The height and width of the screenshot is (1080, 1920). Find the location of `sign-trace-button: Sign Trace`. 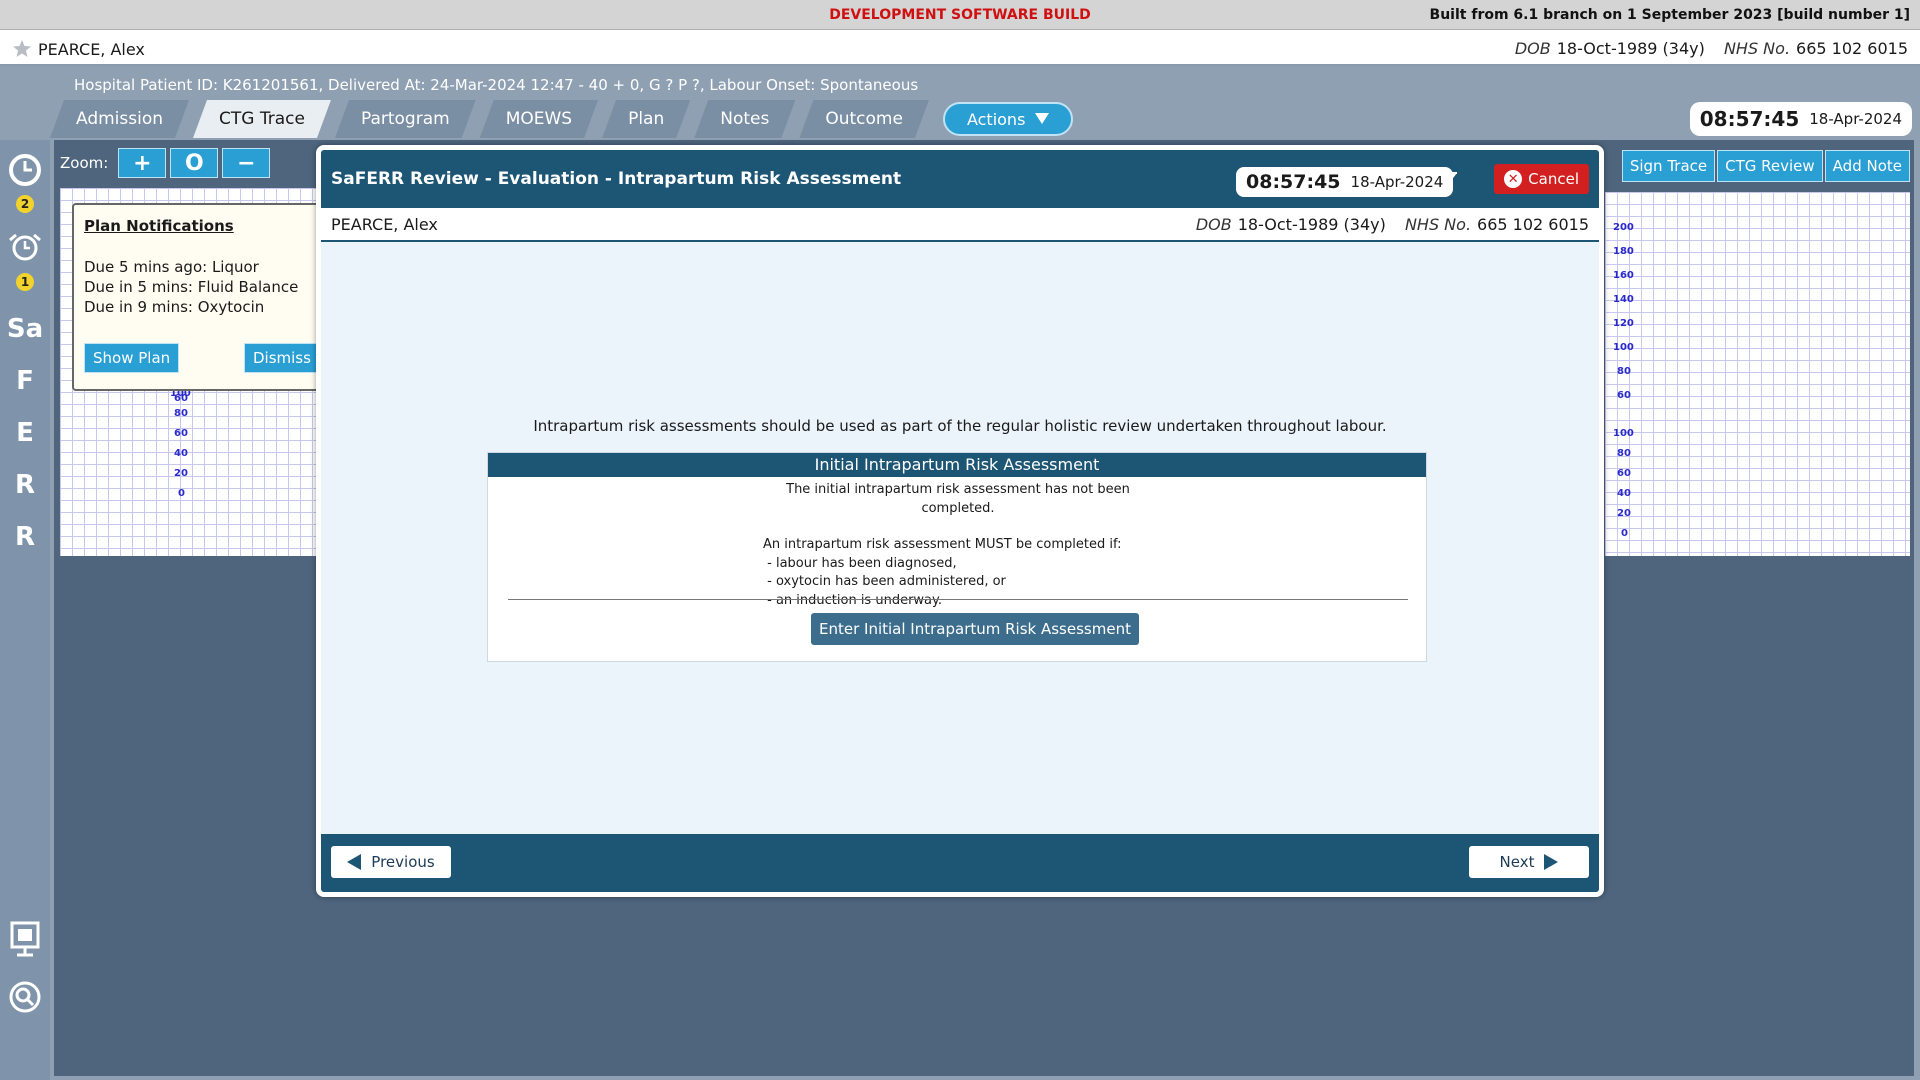

sign-trace-button: Sign Trace is located at coordinates (1668, 166).